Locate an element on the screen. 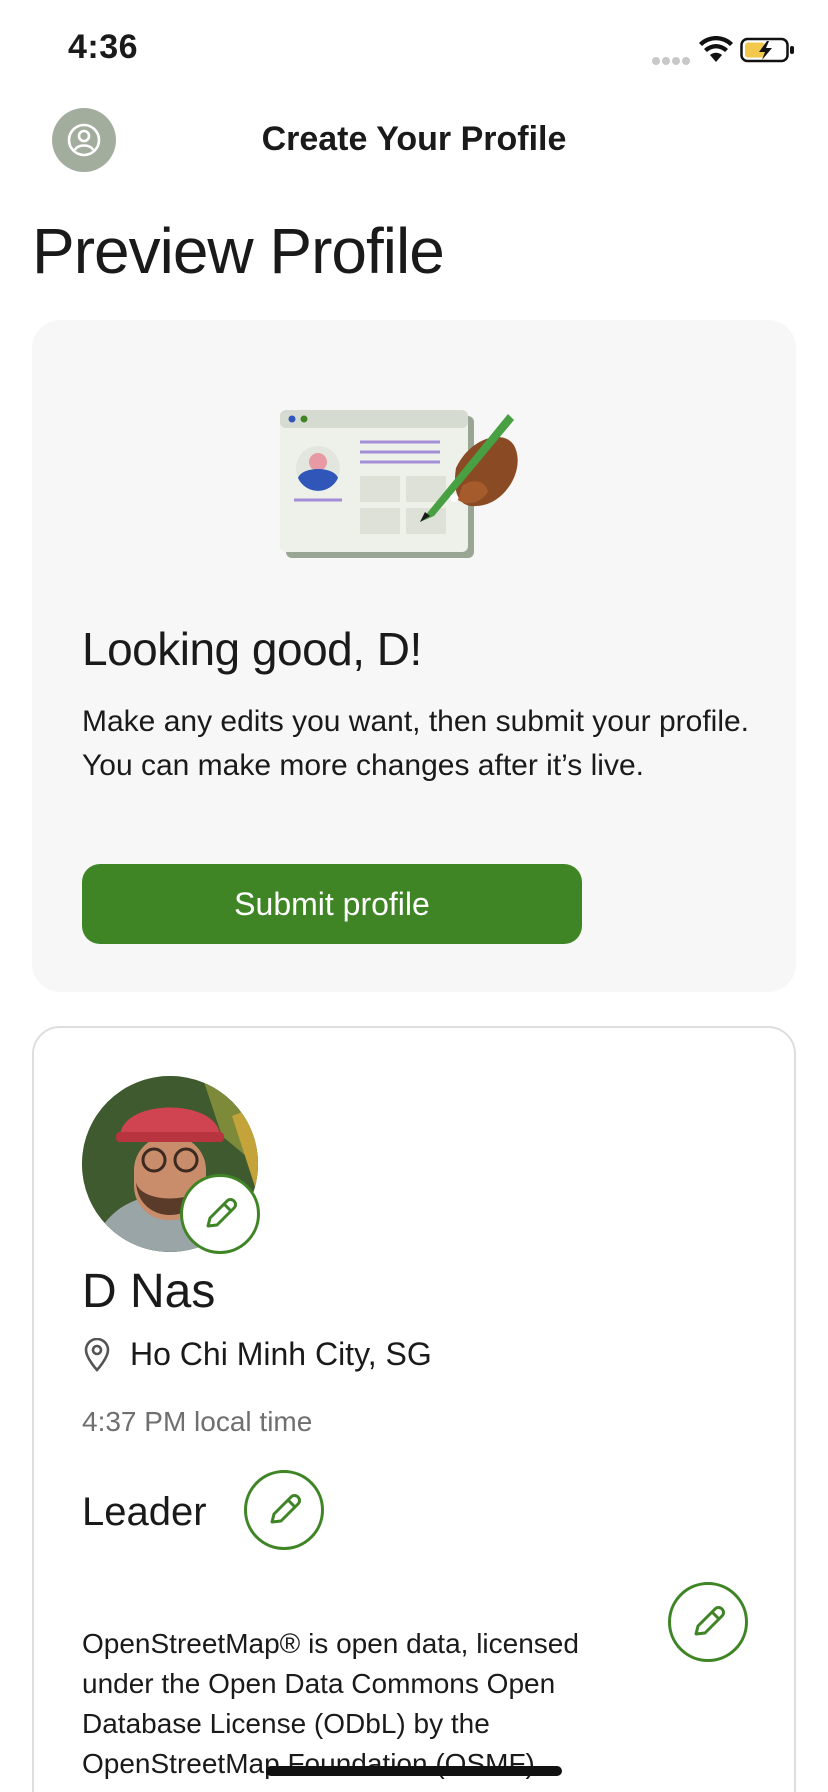 This screenshot has width=828, height=1792. status-bar: 4:36 is located at coordinates (414, 45).